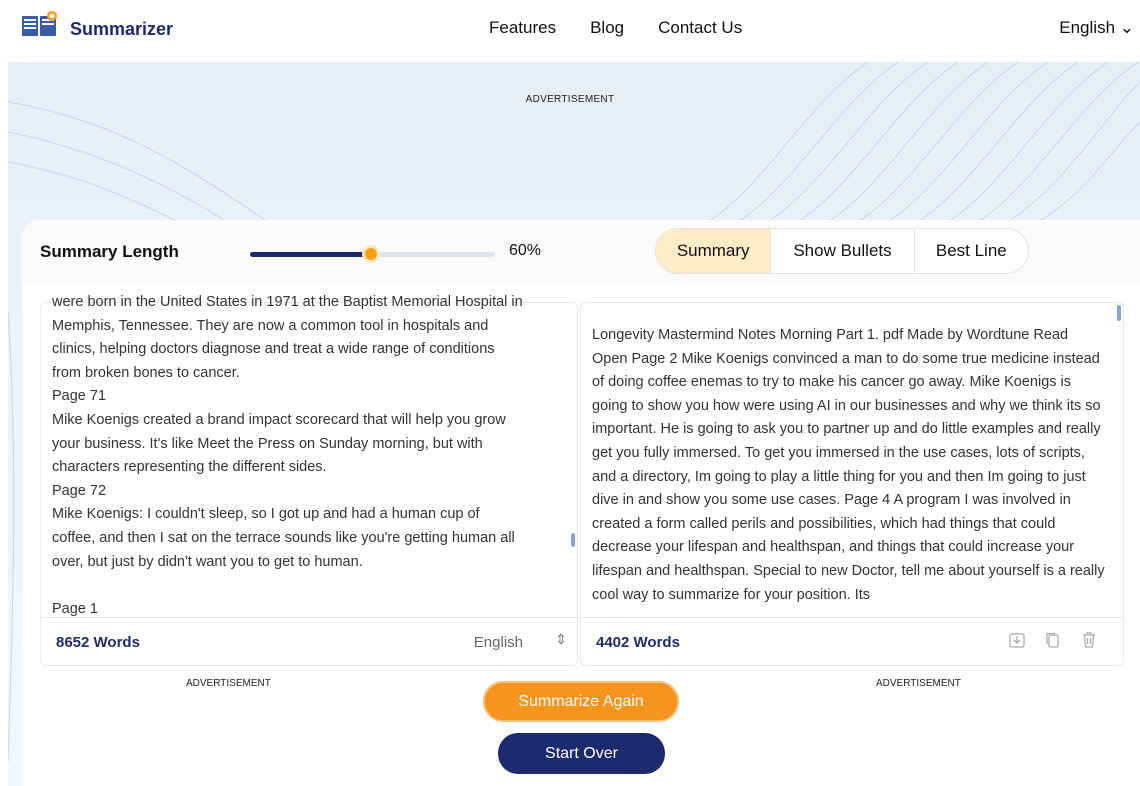 Image resolution: width=1140 pixels, height=786 pixels. What do you see at coordinates (309, 641) in the screenshot?
I see `input-footer: 8652 Words English ⇕` at bounding box center [309, 641].